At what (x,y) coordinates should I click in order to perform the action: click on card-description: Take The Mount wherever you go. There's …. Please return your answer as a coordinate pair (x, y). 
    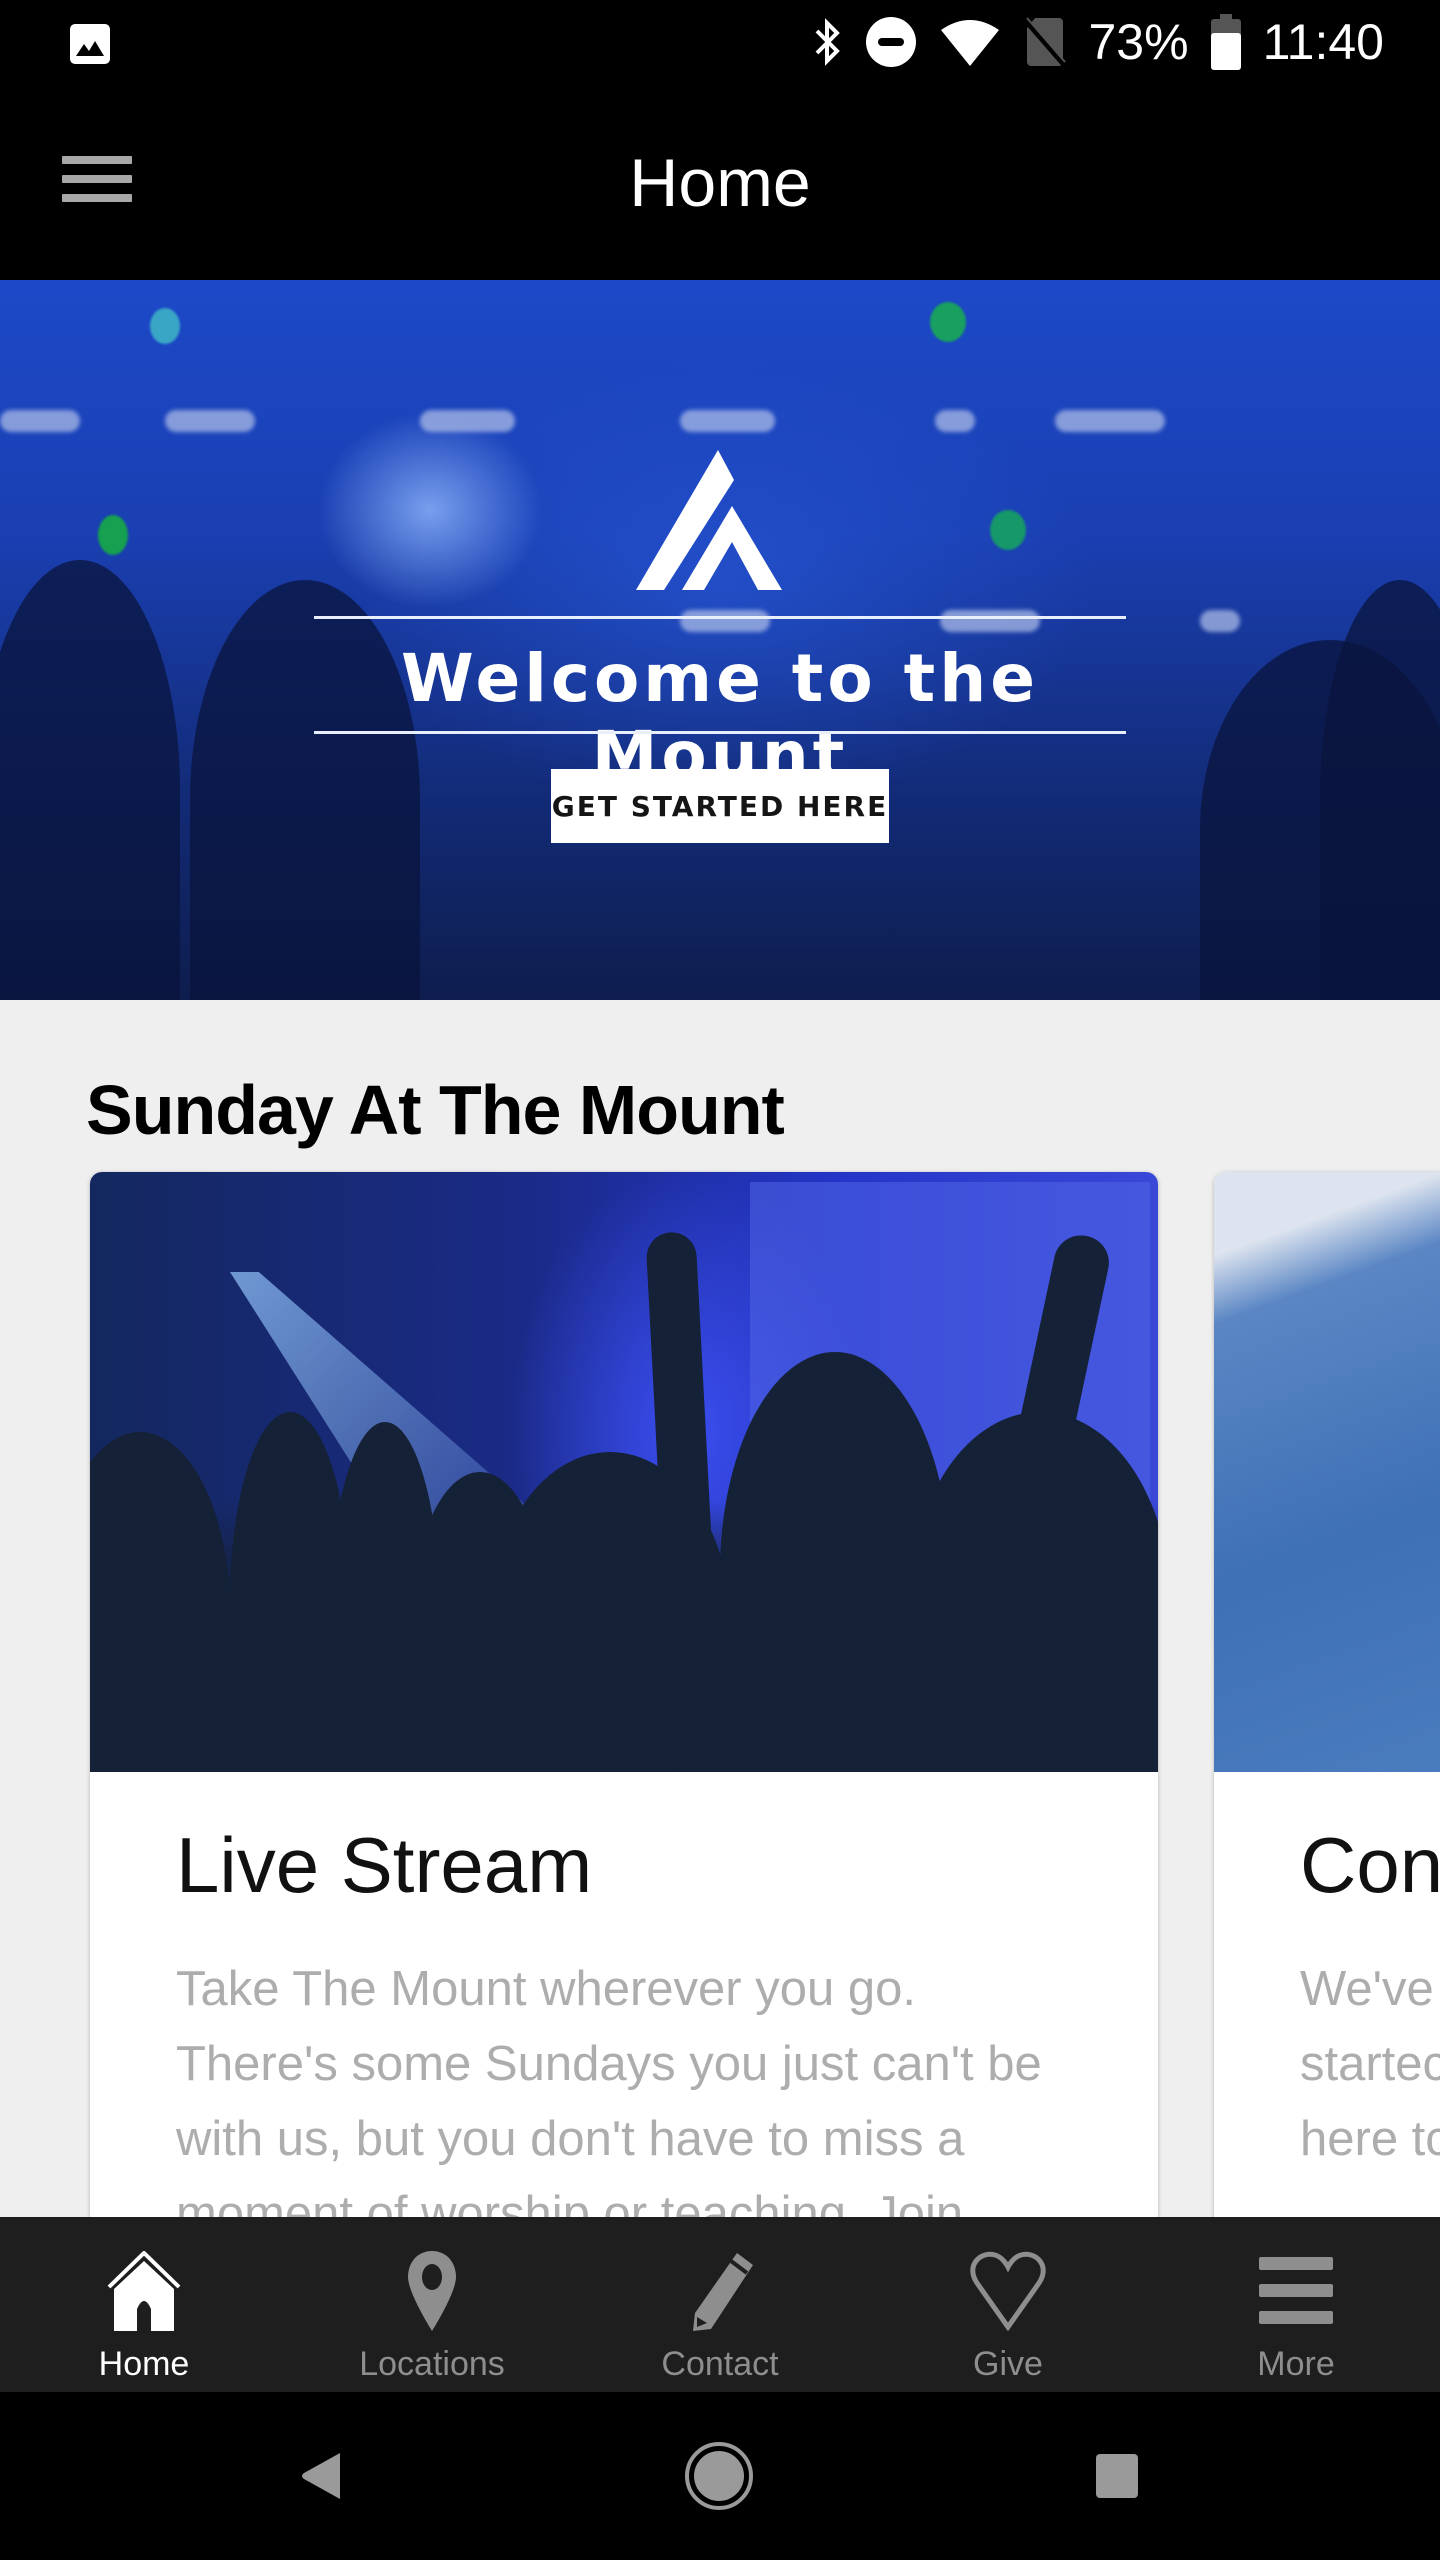
    Looking at the image, I should click on (609, 2097).